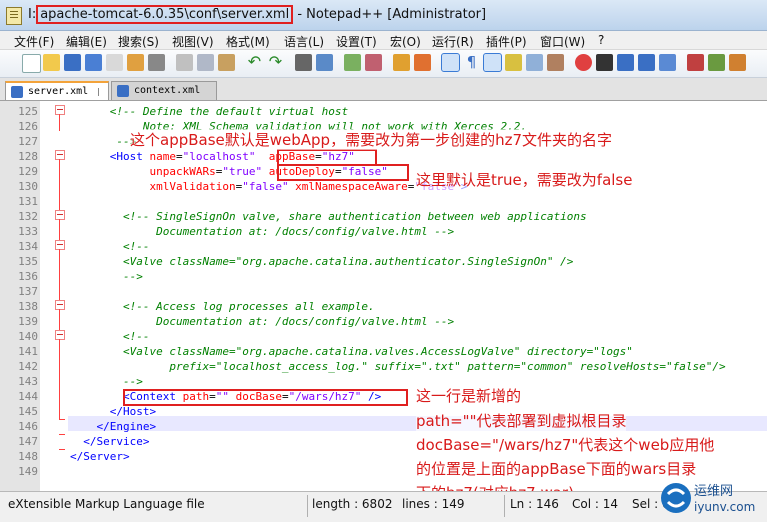  What do you see at coordinates (164, 90) in the screenshot?
I see `tab-context-xml: context.xml` at bounding box center [164, 90].